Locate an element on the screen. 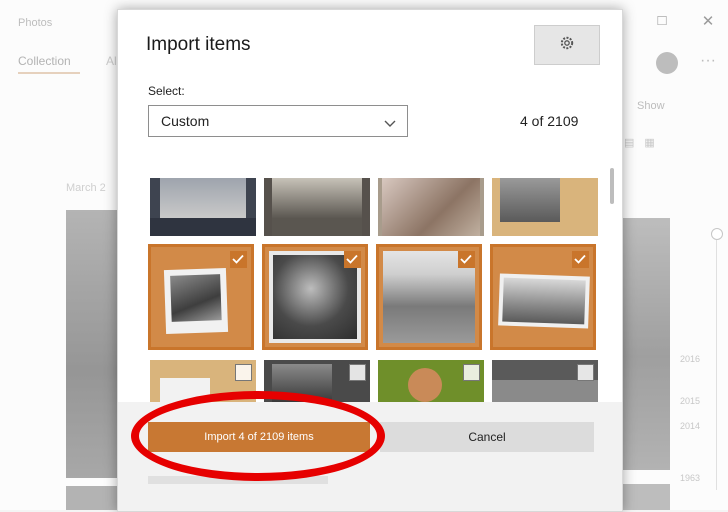 The image size is (728, 512). highlight-annotation-ring is located at coordinates (258, 436).